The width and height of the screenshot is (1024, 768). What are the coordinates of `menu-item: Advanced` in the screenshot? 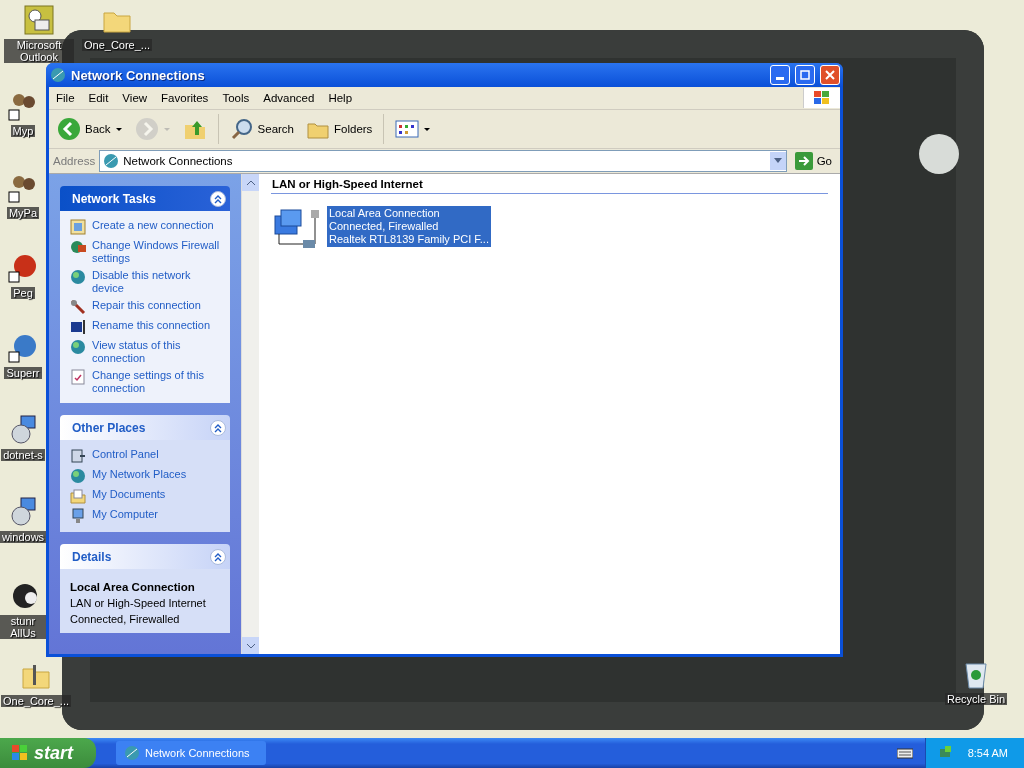 It's located at (289, 98).